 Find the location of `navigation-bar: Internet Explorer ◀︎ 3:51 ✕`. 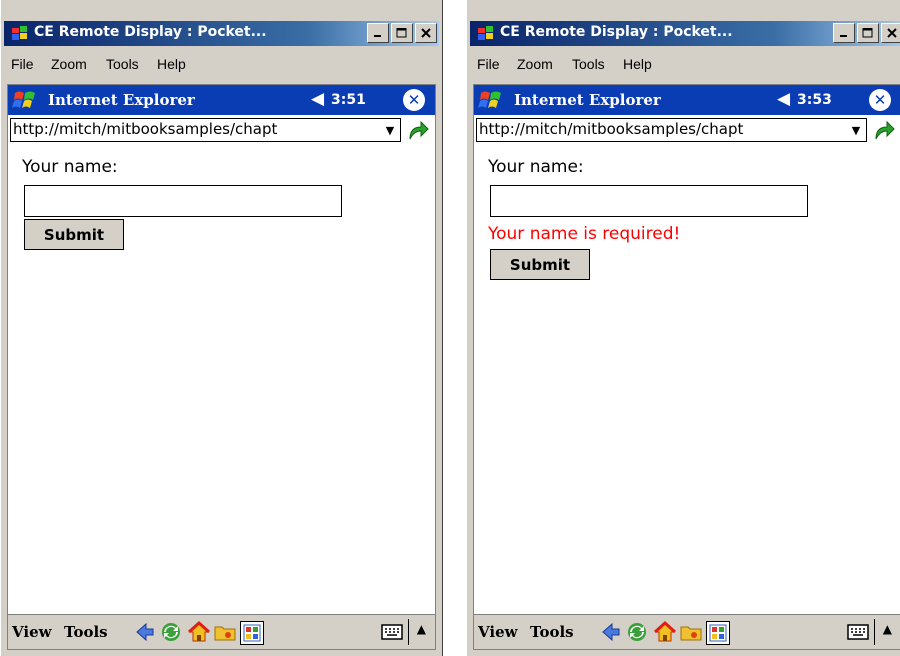

navigation-bar: Internet Explorer ◀︎ 3:51 ✕ is located at coordinates (221, 100).